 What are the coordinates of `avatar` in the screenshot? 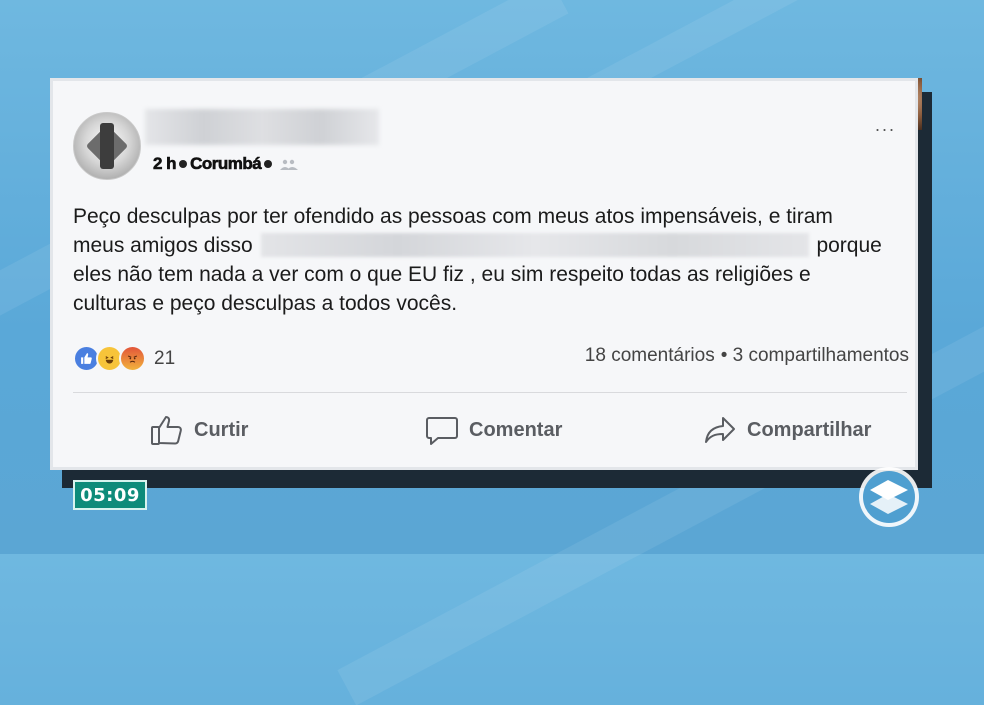 It's located at (107, 146).